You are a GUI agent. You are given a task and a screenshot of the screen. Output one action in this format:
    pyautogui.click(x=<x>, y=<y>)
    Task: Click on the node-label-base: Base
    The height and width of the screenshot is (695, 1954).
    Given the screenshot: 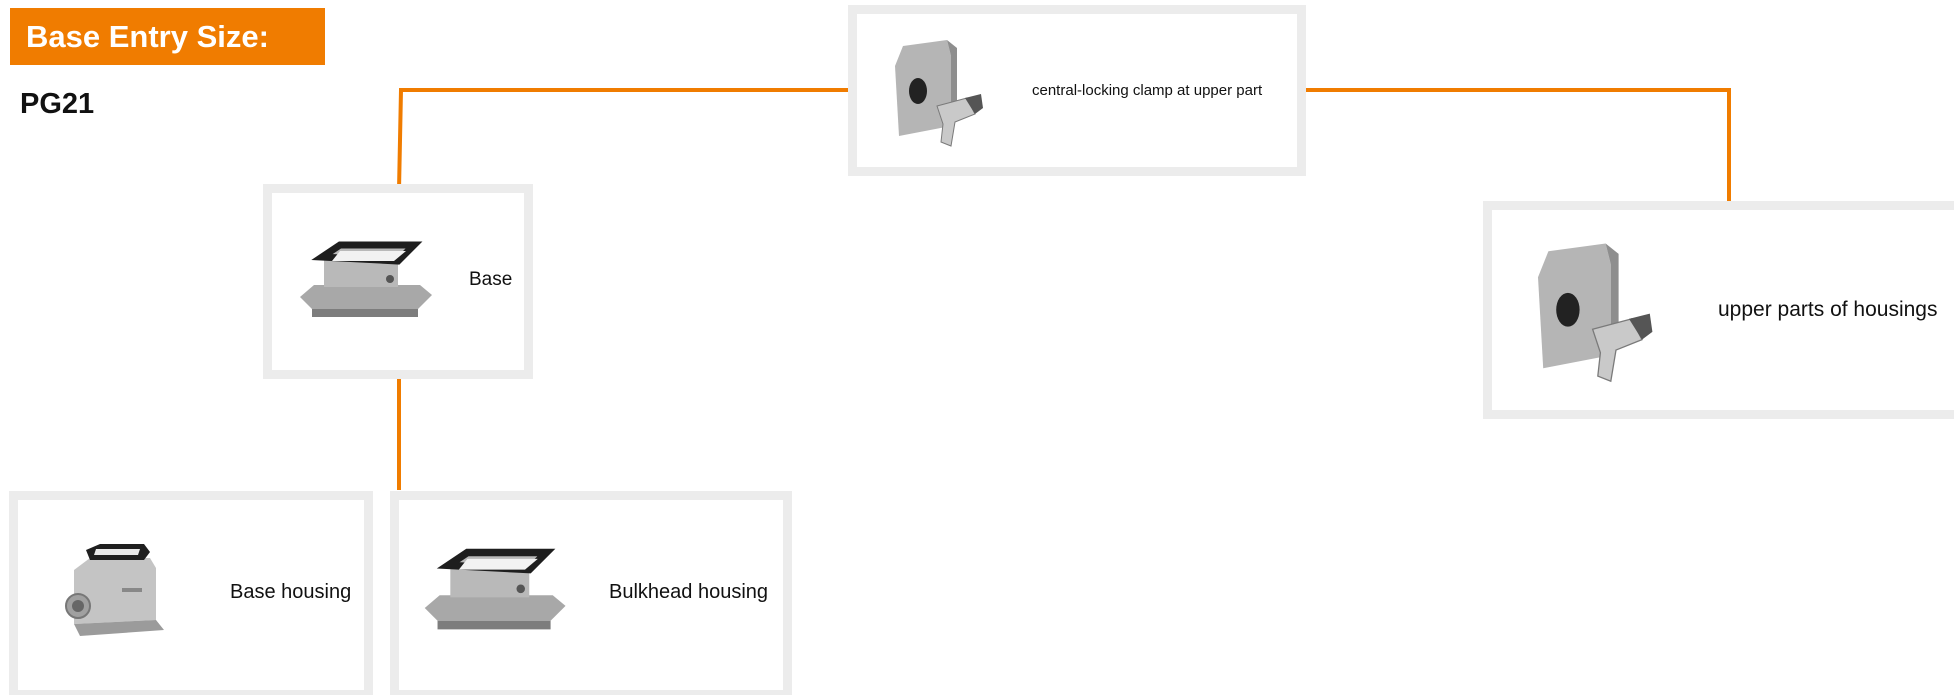 What is the action you would take?
    pyautogui.click(x=491, y=279)
    